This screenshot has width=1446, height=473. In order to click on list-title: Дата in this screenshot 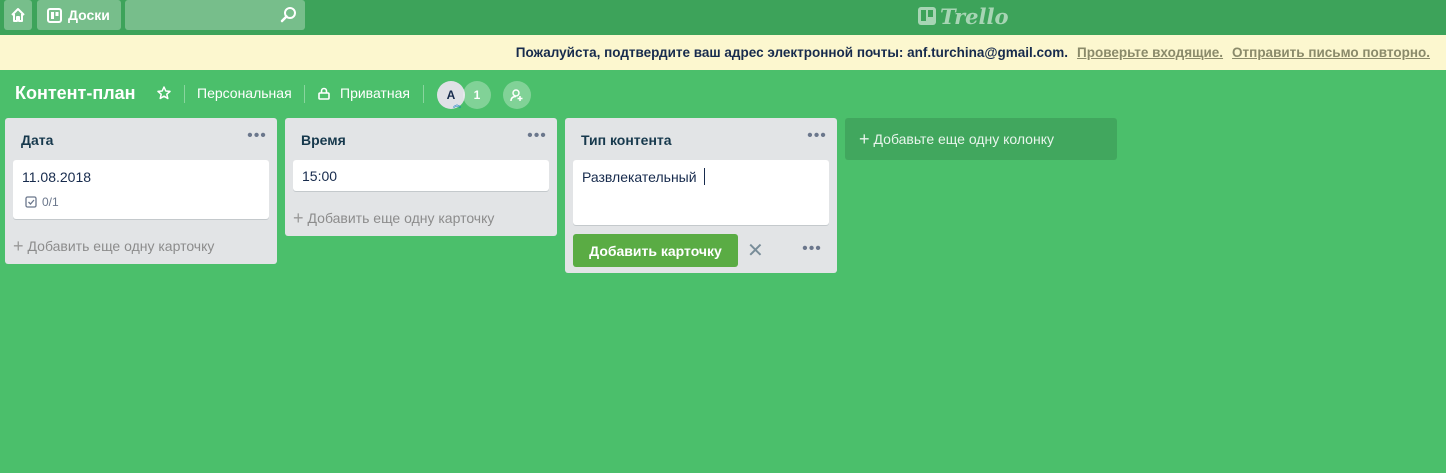, I will do `click(37, 140)`.